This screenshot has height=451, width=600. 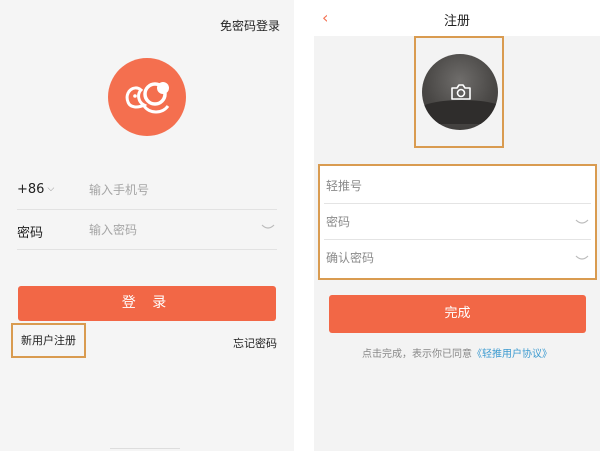 What do you see at coordinates (145, 448) in the screenshot?
I see `divider` at bounding box center [145, 448].